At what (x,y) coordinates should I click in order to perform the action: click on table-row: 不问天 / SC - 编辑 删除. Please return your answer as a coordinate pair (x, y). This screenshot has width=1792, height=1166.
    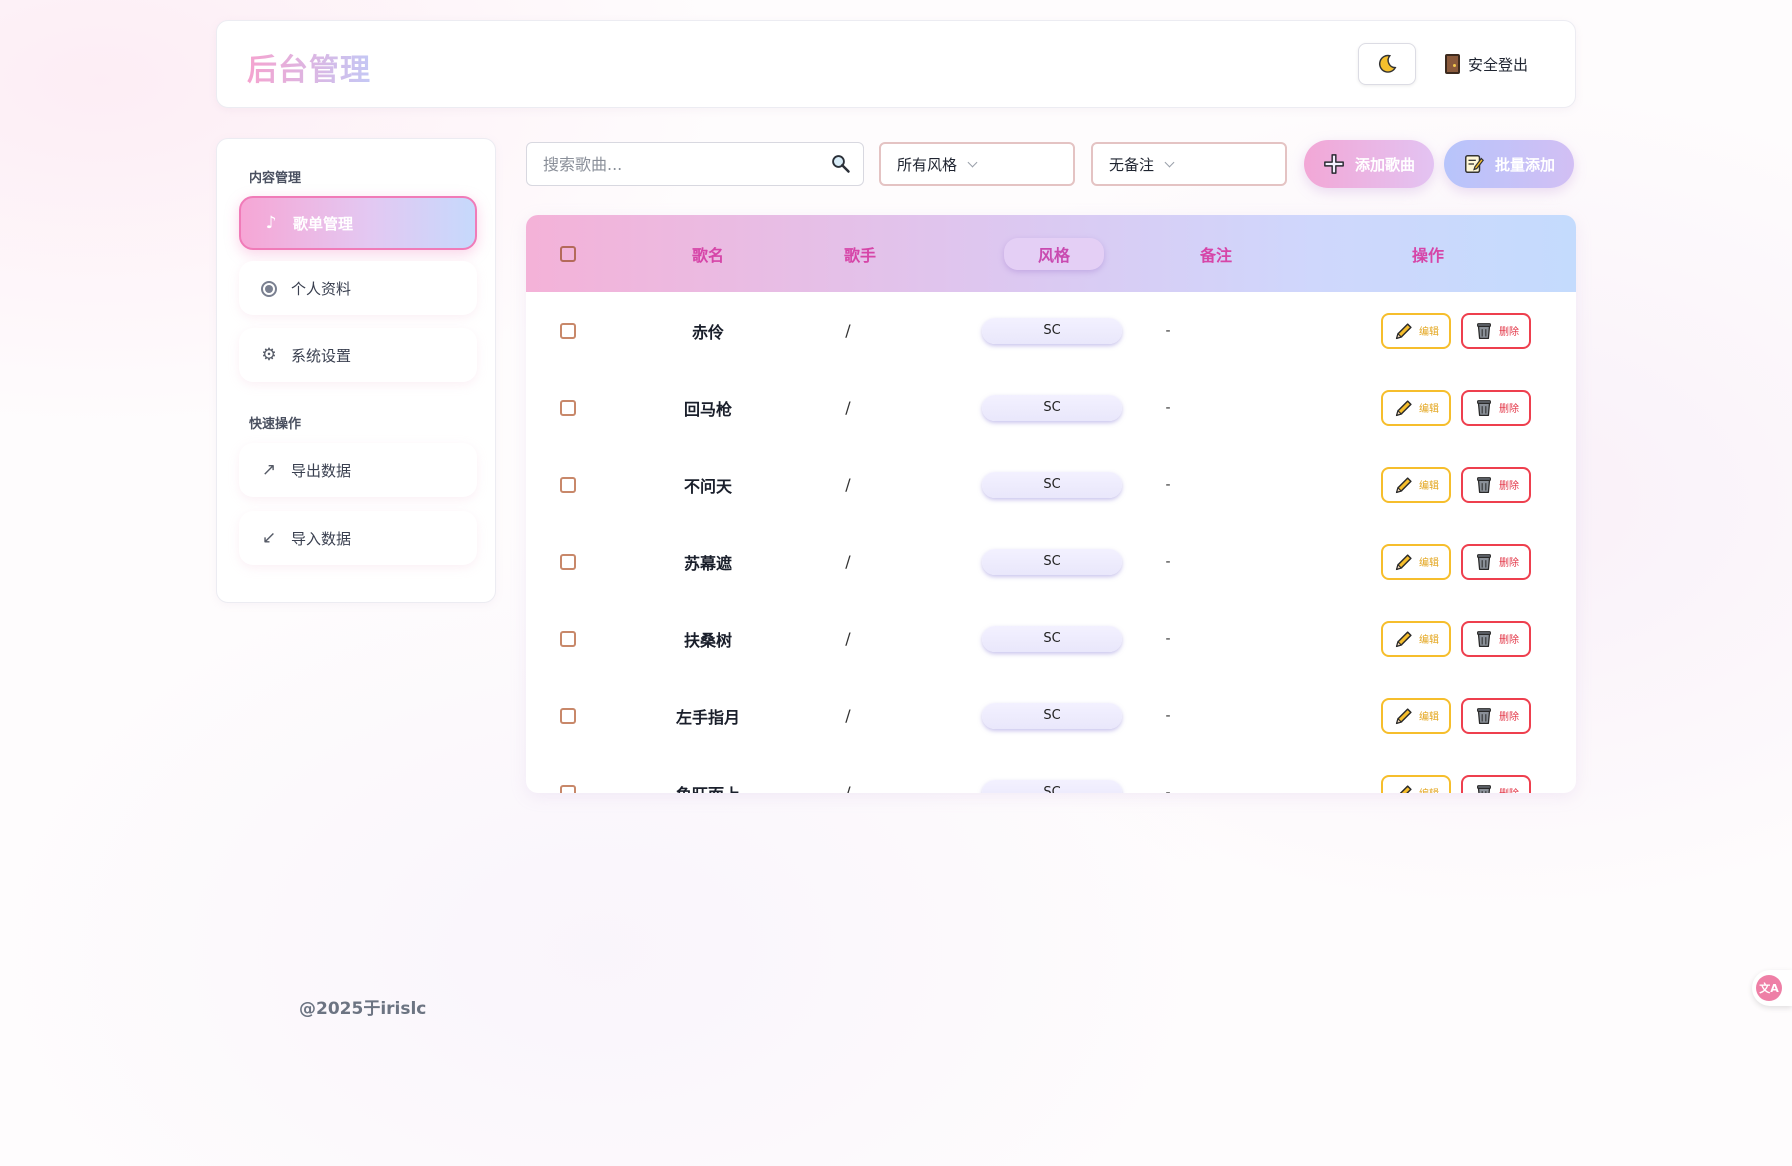
    Looking at the image, I should click on (1051, 484).